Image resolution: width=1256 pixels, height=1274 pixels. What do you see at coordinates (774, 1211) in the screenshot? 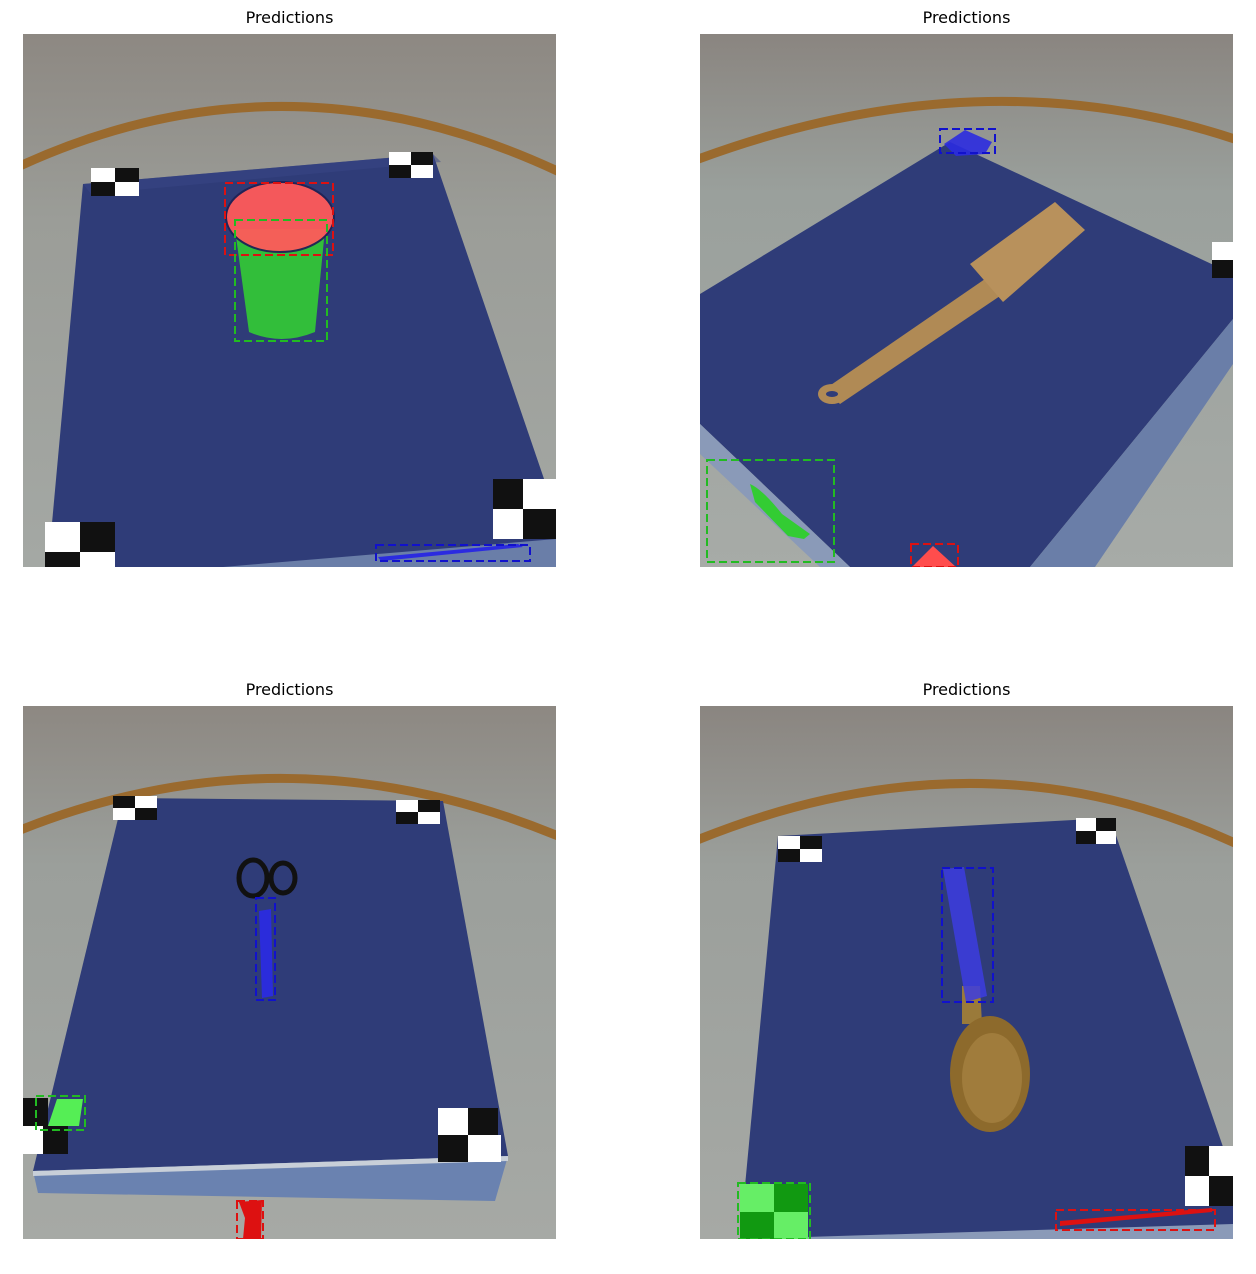
I see `mask-green` at bounding box center [774, 1211].